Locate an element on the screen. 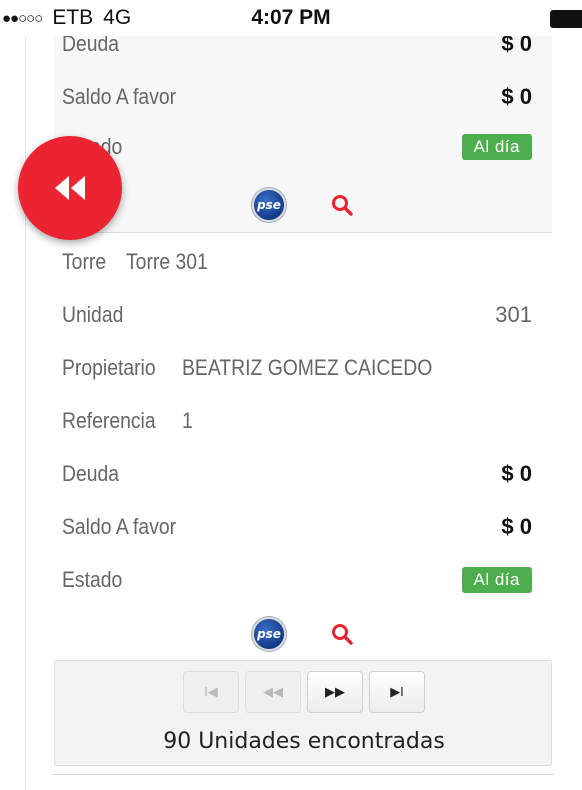  next-page-button: ▶▶ is located at coordinates (335, 692).